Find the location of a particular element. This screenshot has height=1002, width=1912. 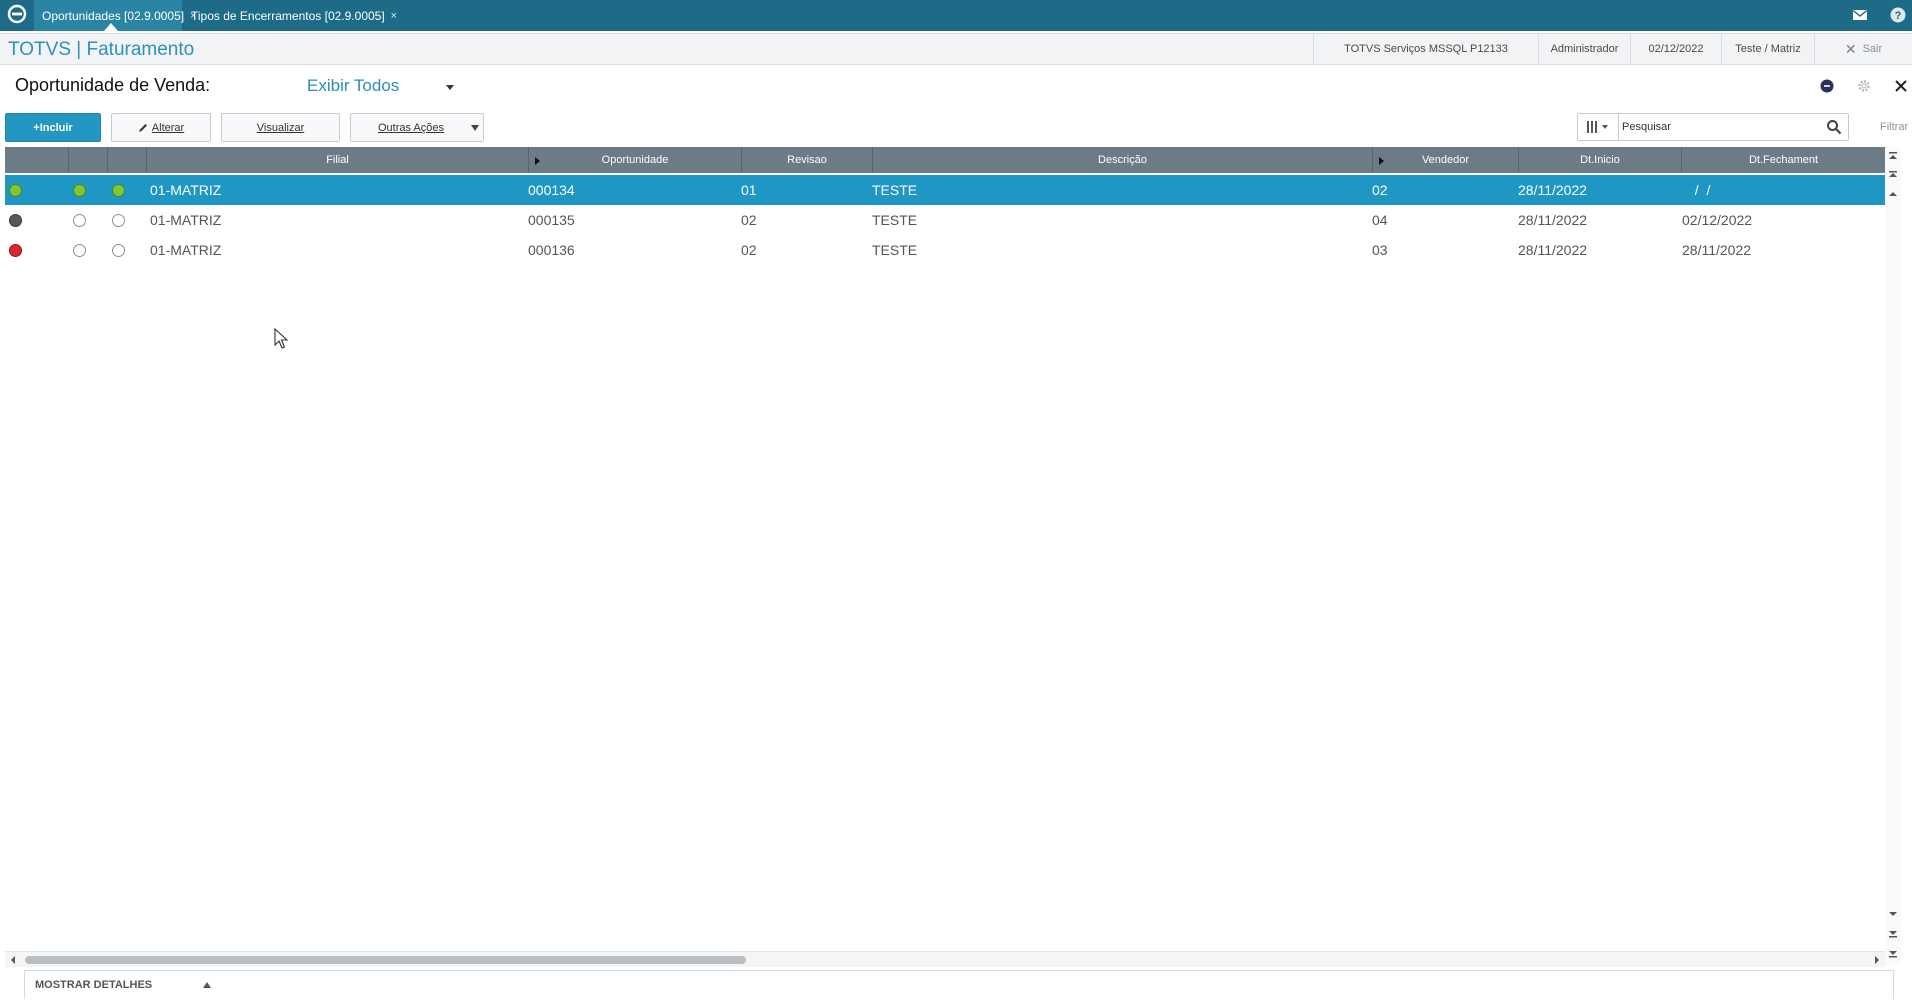

column-vendedor: Vendedor is located at coordinates (1446, 160).